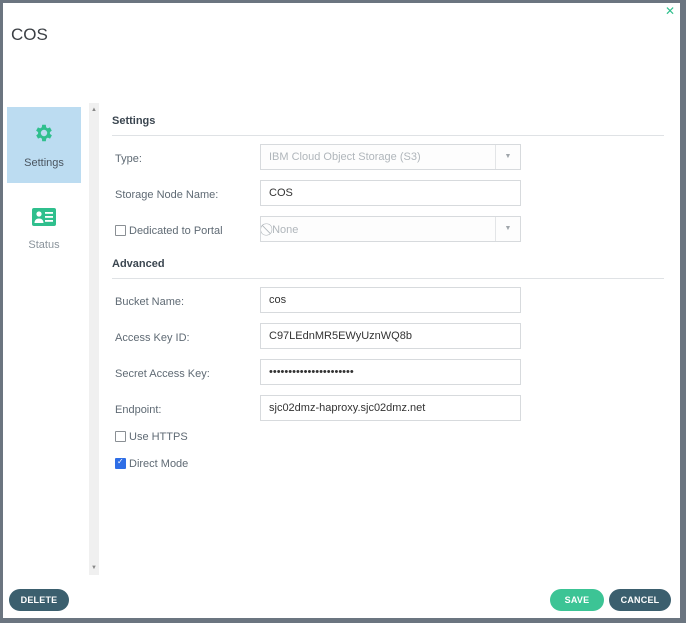 The height and width of the screenshot is (623, 686). Describe the element at coordinates (39, 600) in the screenshot. I see `delete-button: DELETE` at that location.